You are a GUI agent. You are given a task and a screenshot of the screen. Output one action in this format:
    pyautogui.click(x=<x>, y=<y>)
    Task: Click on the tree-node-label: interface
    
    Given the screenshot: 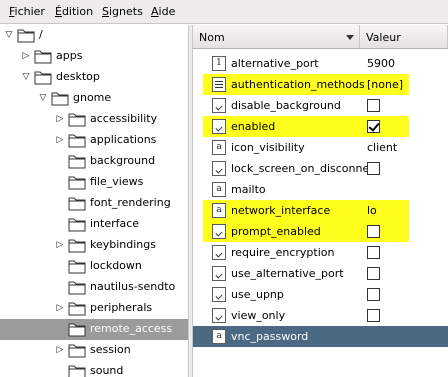 What is the action you would take?
    pyautogui.click(x=115, y=223)
    